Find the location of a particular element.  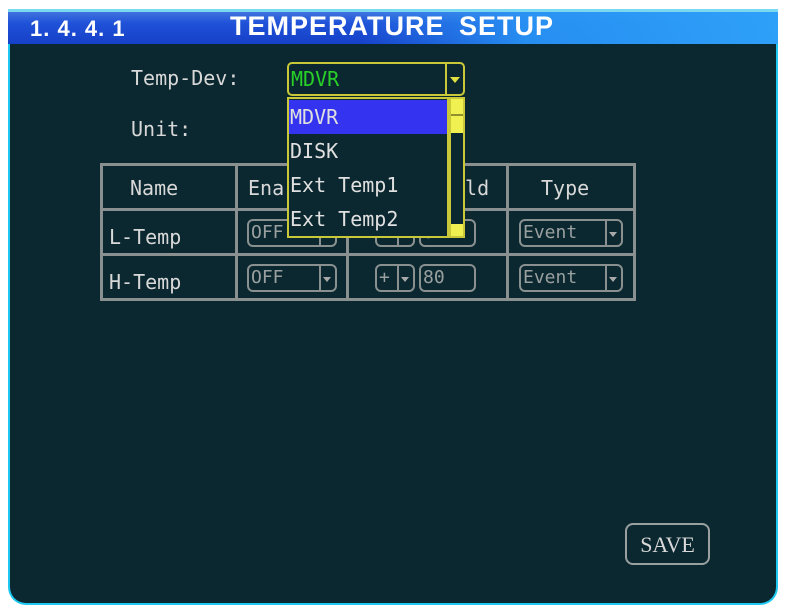

threshold-input: 80 is located at coordinates (447, 278).